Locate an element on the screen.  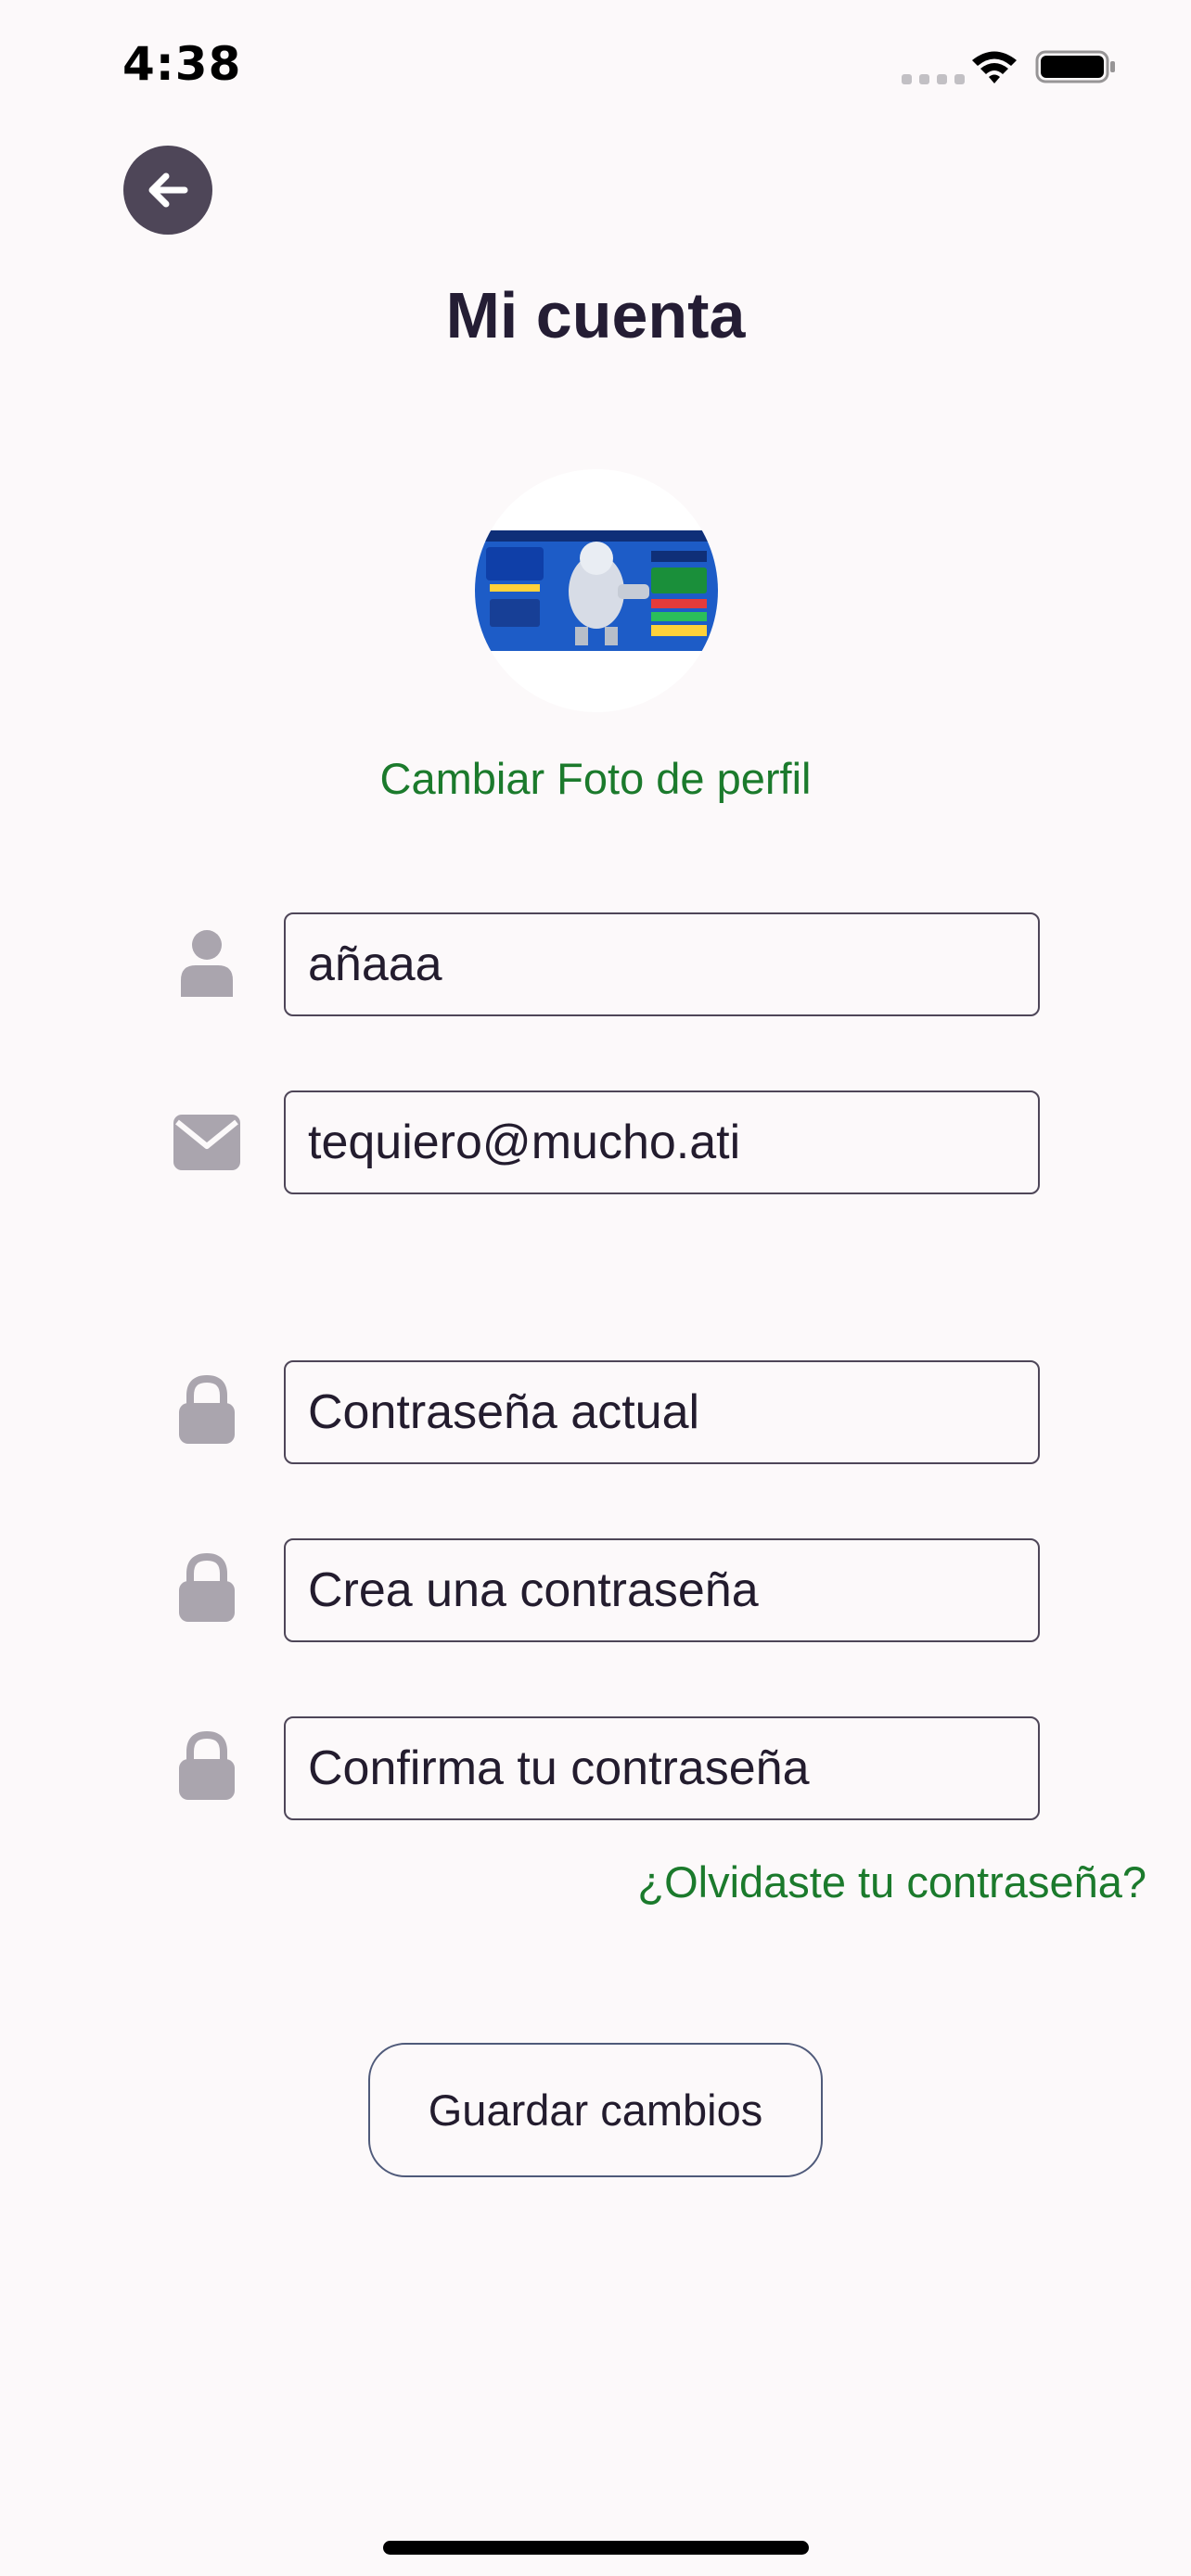
new-password-field is located at coordinates (662, 1590).